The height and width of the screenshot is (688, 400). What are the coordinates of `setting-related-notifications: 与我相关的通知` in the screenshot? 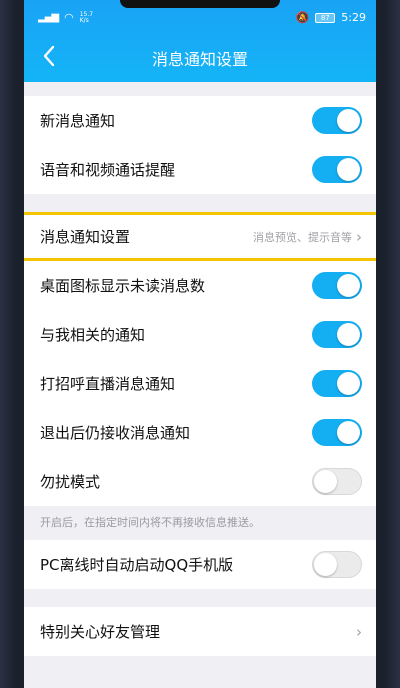 It's located at (200, 334).